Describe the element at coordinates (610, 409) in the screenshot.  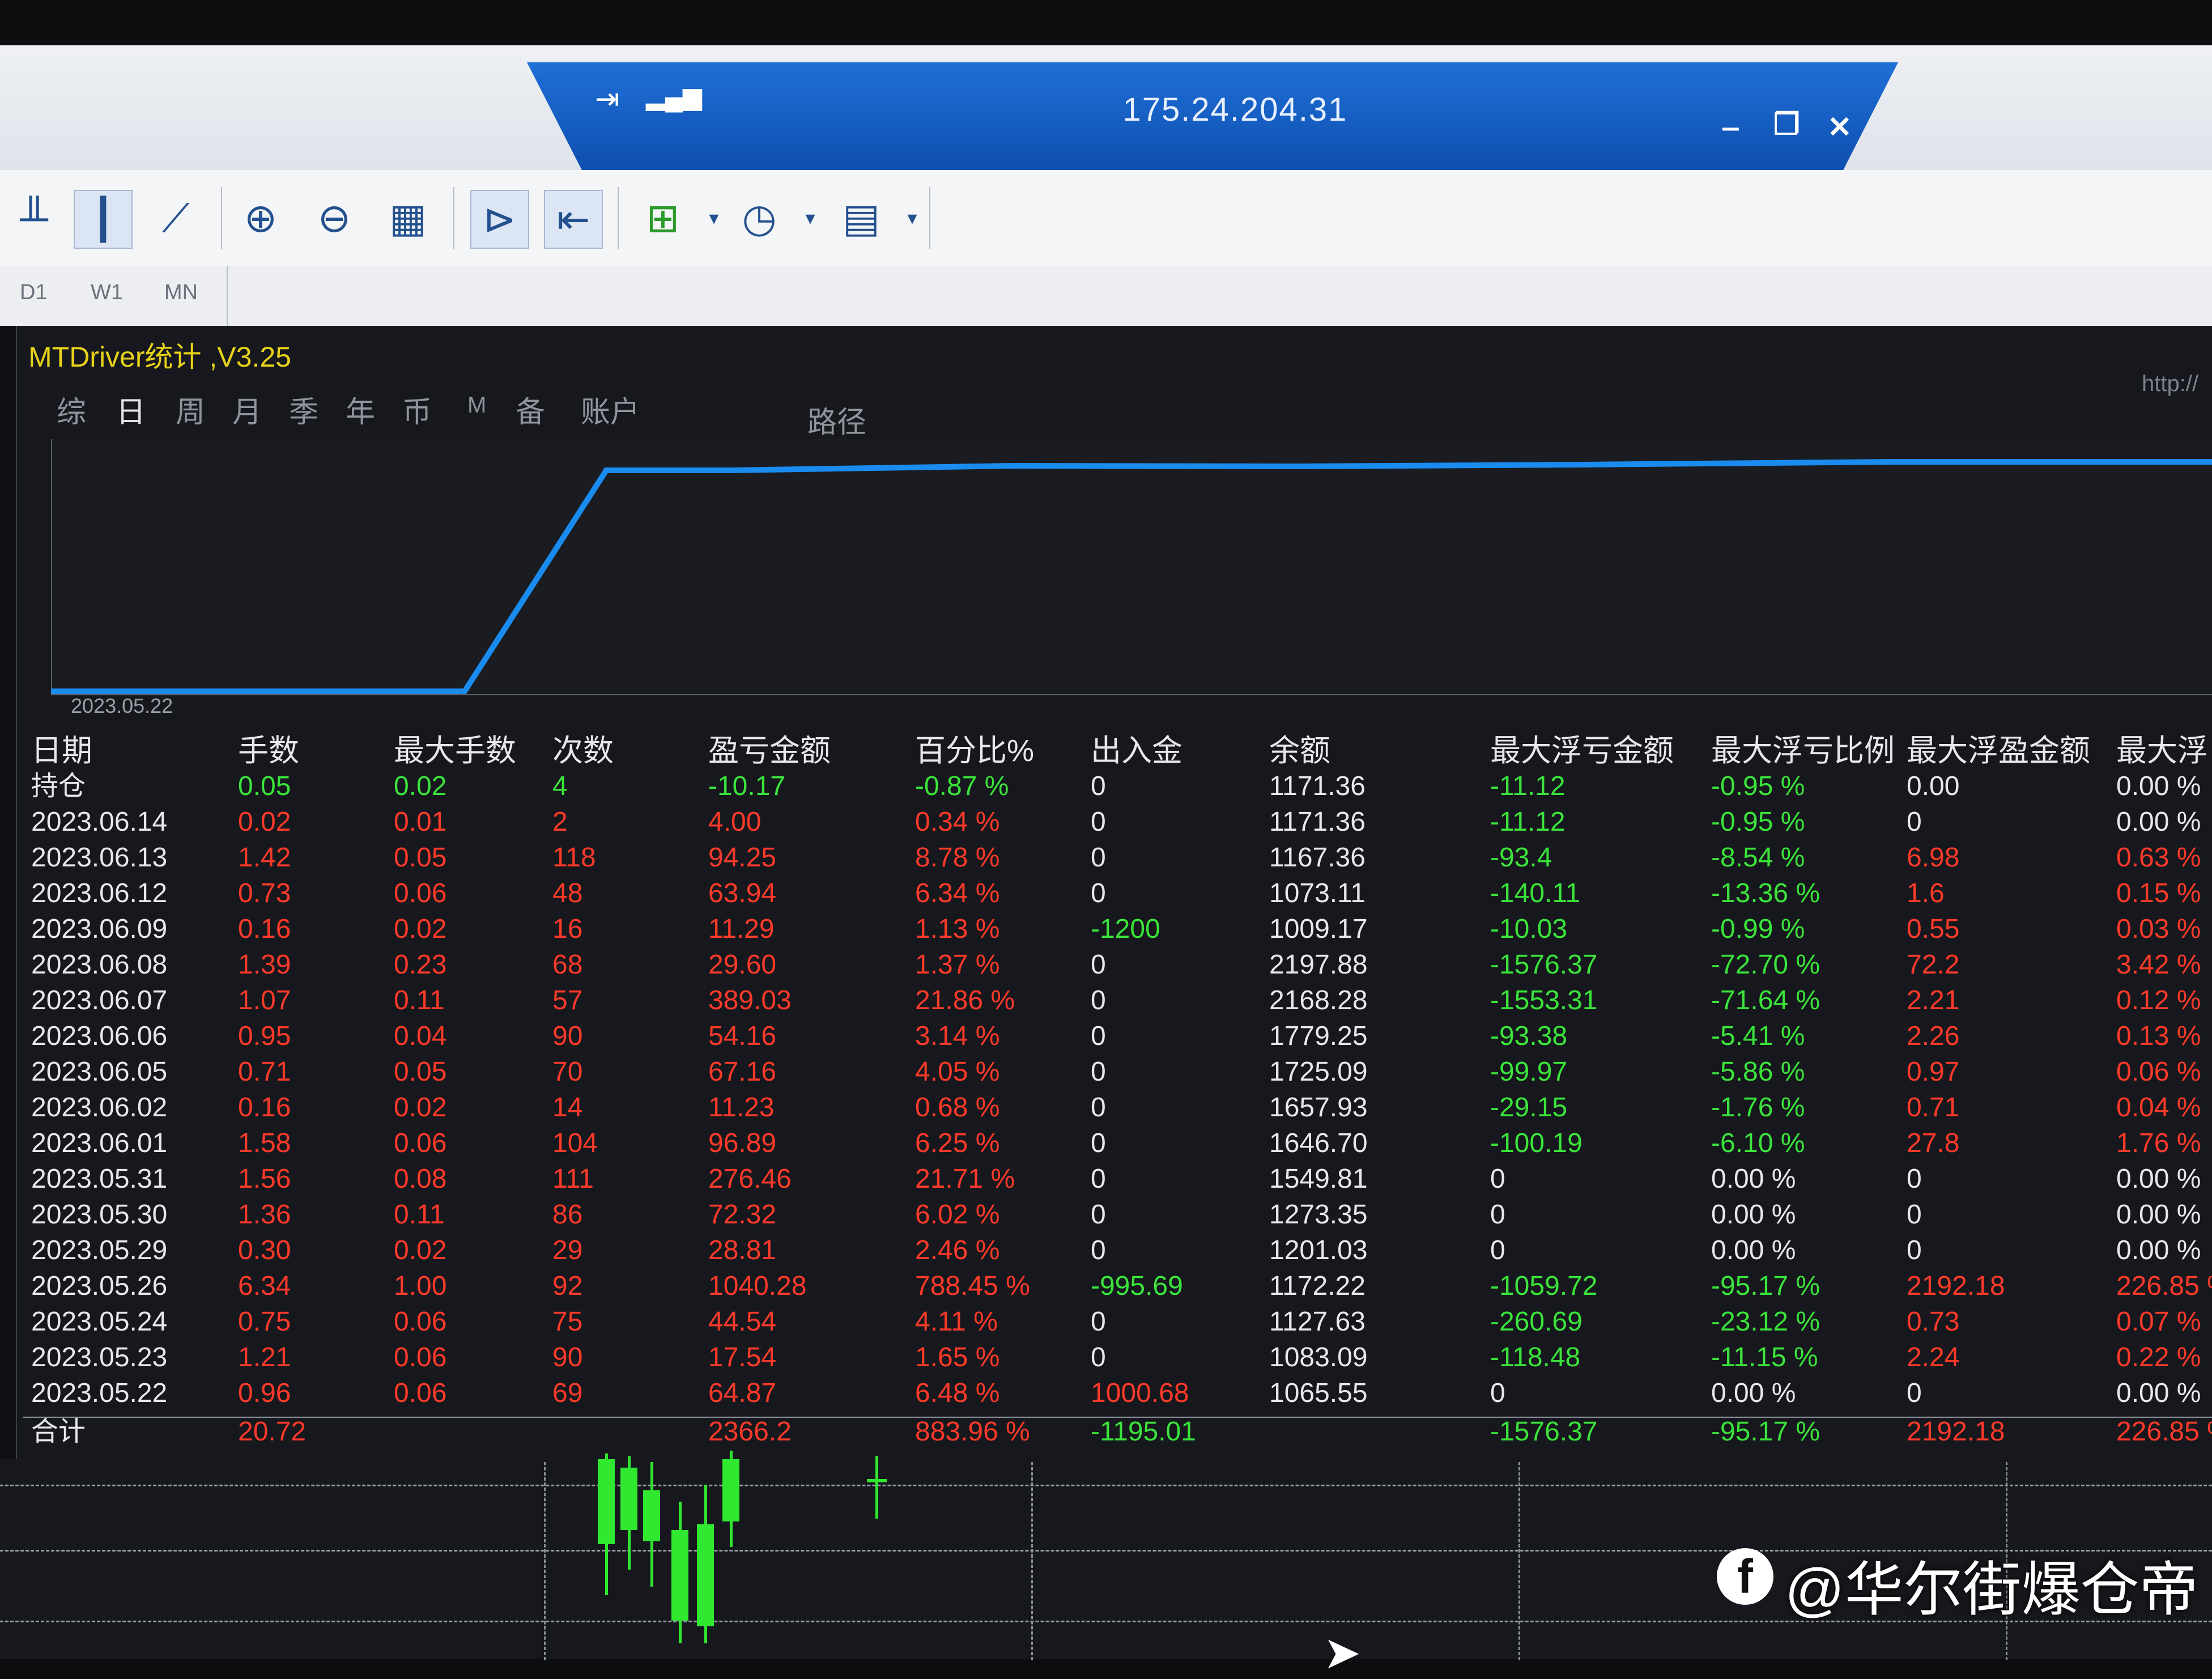
I see `tab-account: 账户` at that location.